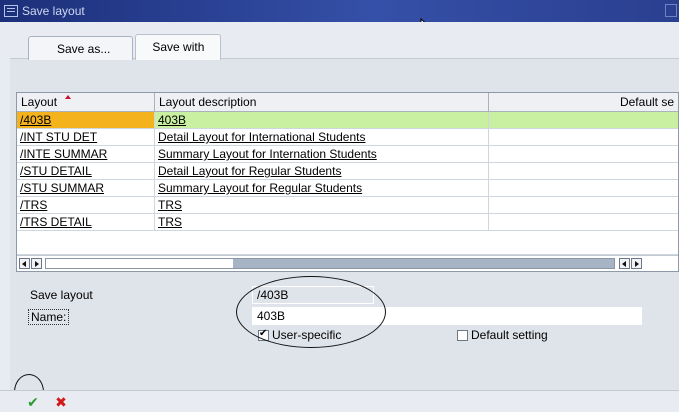 The width and height of the screenshot is (679, 412). I want to click on layout-cell: /INTE SUMMAR, so click(63, 154).